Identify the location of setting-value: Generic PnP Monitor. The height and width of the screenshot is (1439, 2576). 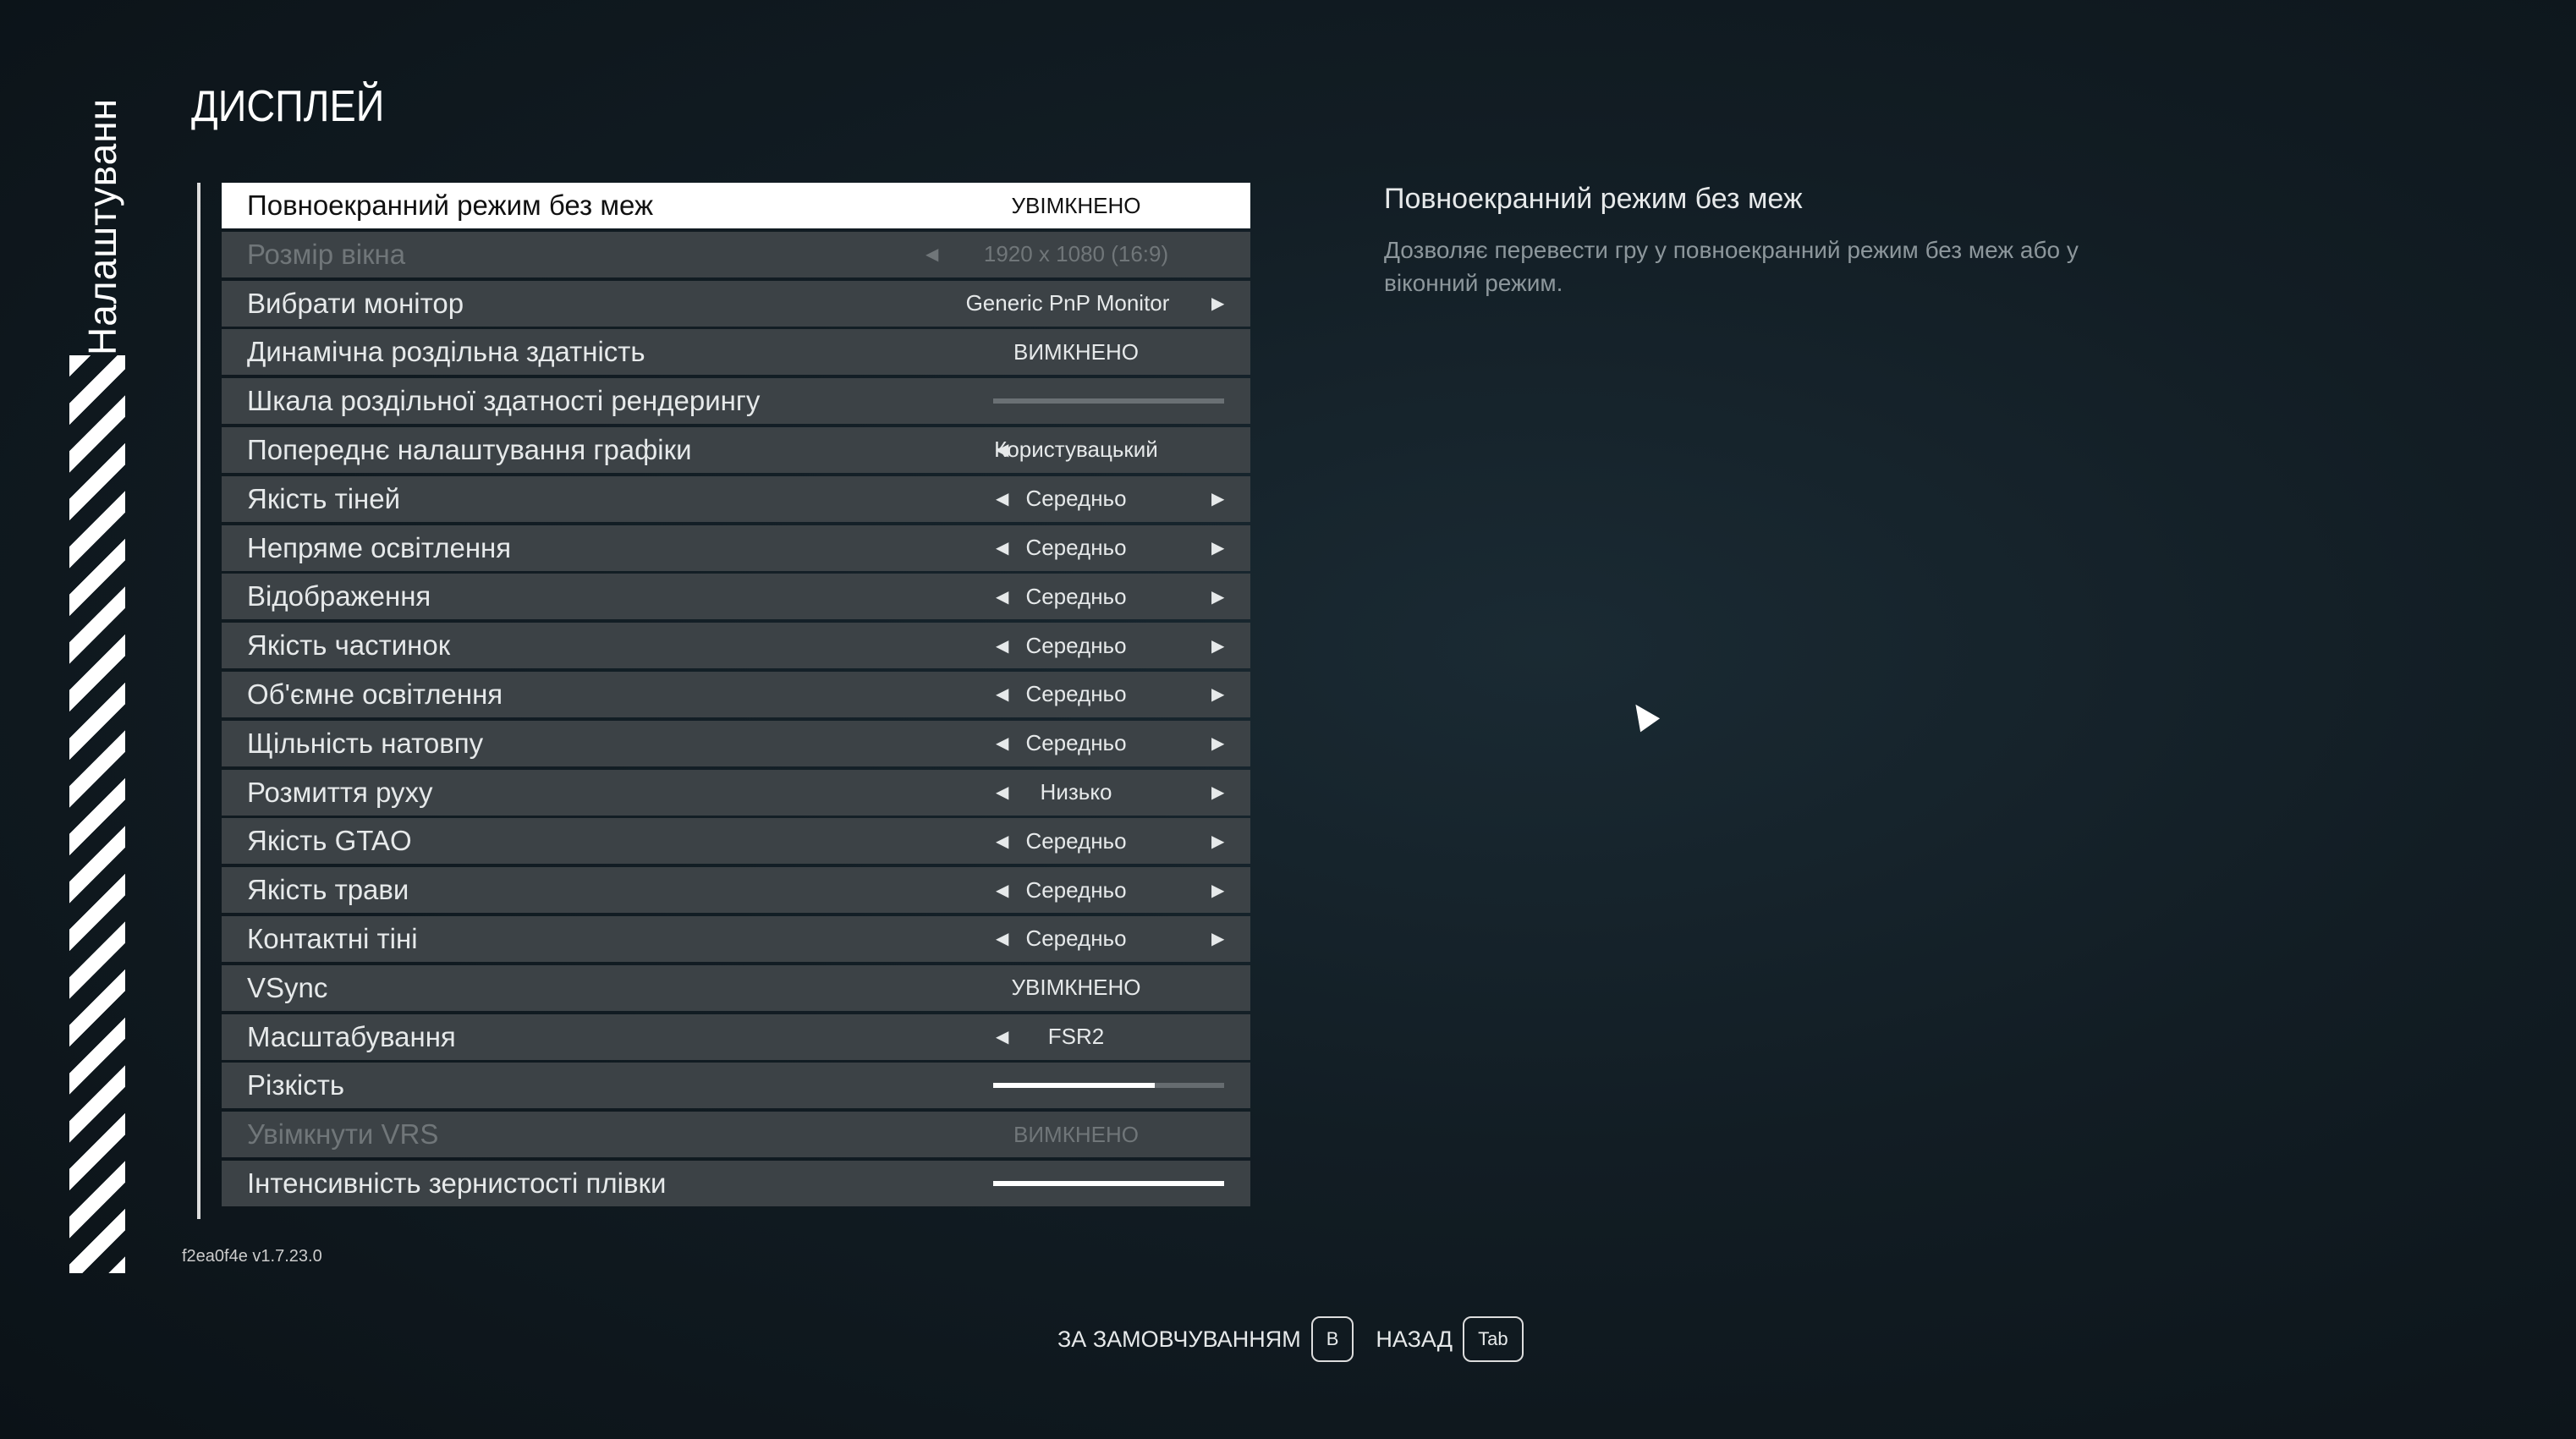
(1067, 303).